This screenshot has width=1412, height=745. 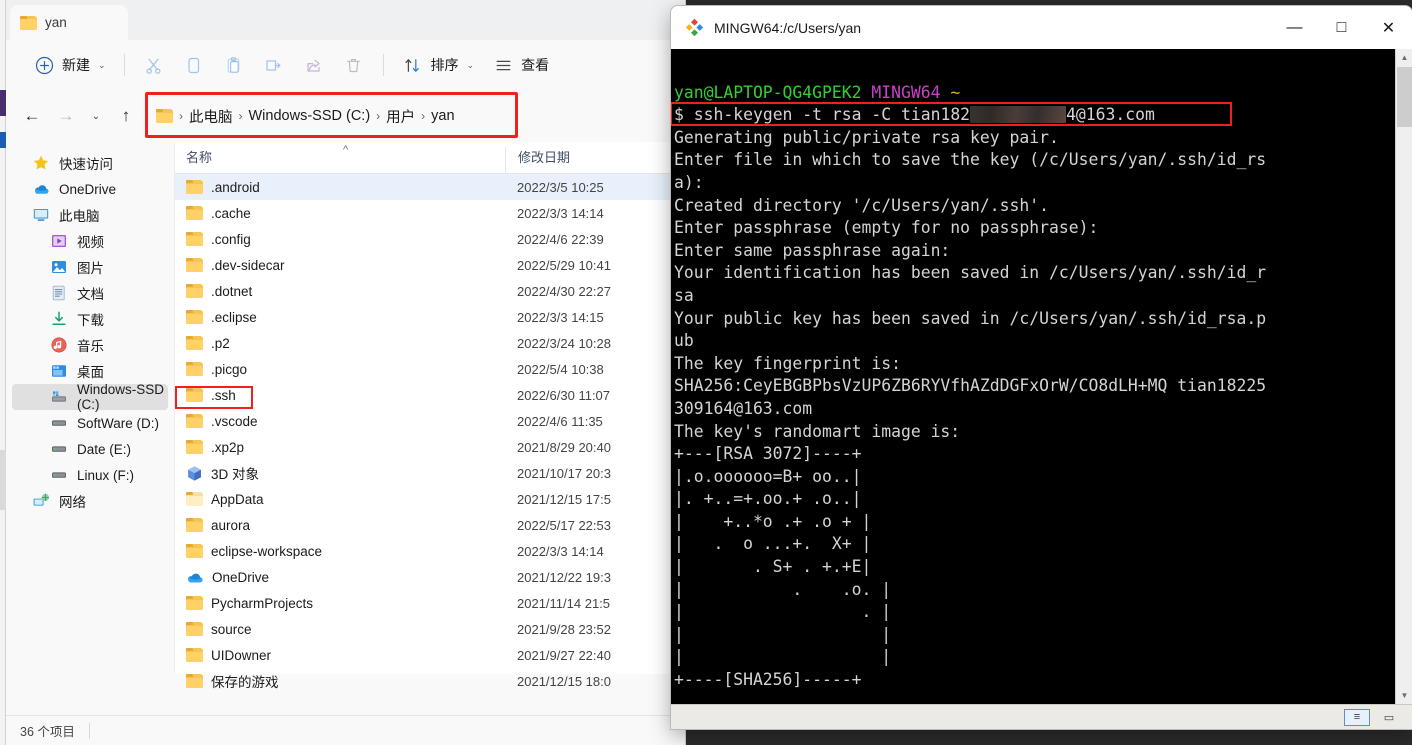 What do you see at coordinates (90, 241) in the screenshot?
I see `sidebar-item-3: 视频` at bounding box center [90, 241].